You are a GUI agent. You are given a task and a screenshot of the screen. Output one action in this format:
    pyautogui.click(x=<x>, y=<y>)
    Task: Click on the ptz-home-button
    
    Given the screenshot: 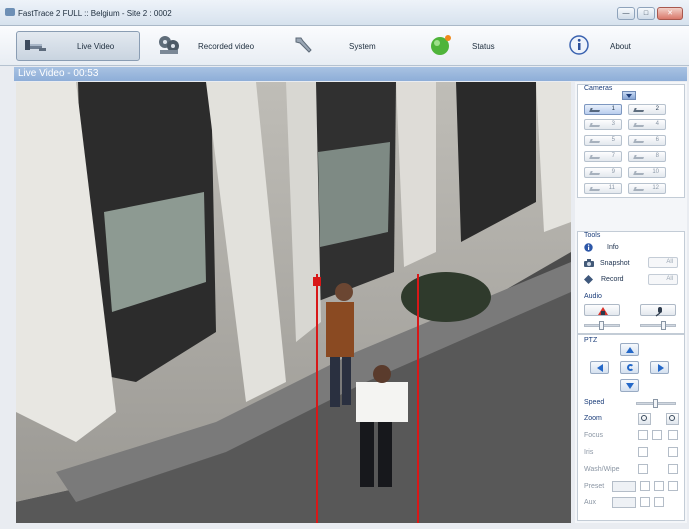 What is the action you would take?
    pyautogui.click(x=629, y=367)
    